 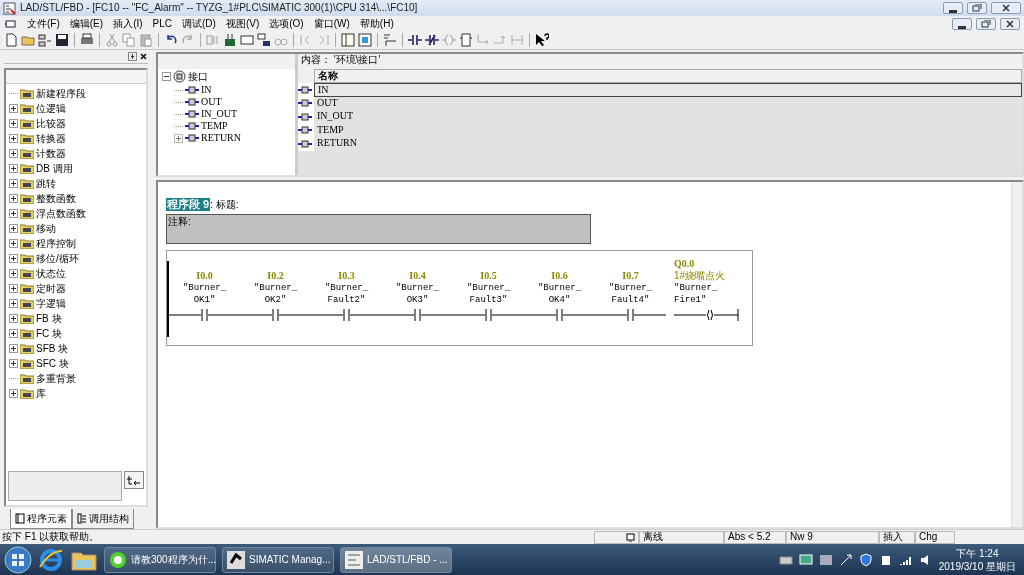 I want to click on panel-tab: 程序元素, so click(x=41, y=519).